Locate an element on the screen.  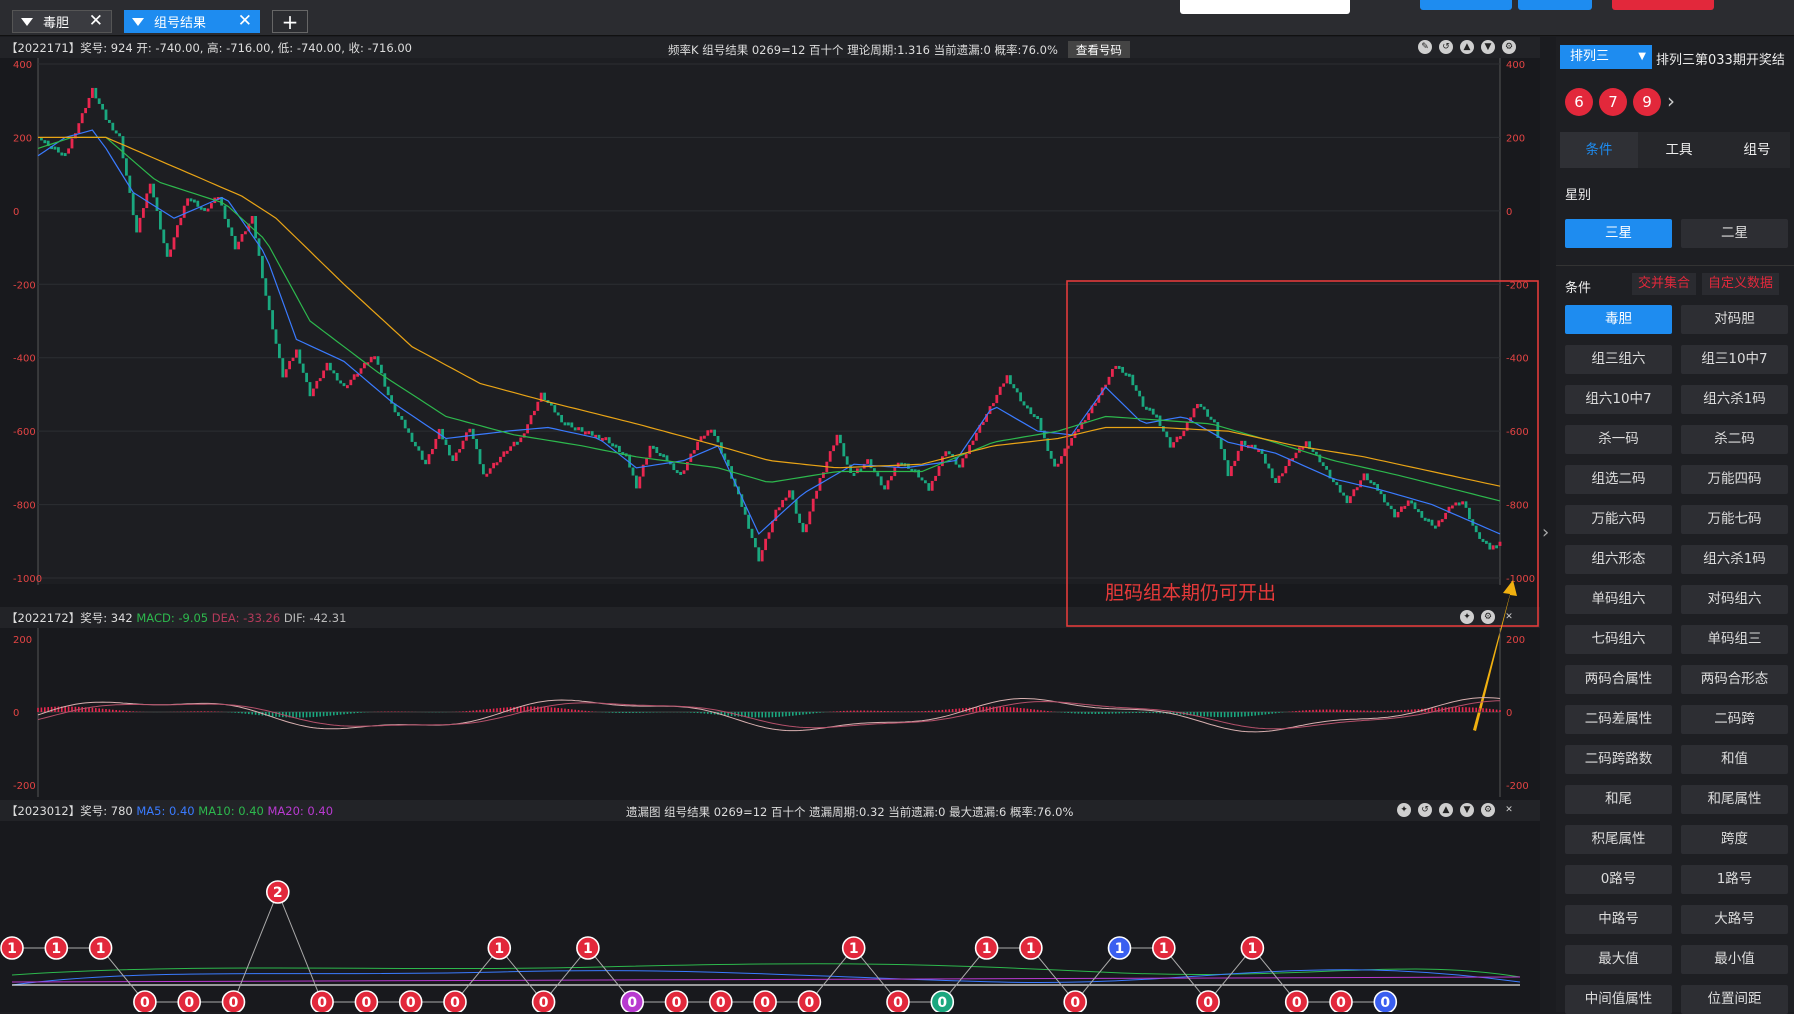
tab-zuhao: 组号 is located at coordinates (1756, 150).